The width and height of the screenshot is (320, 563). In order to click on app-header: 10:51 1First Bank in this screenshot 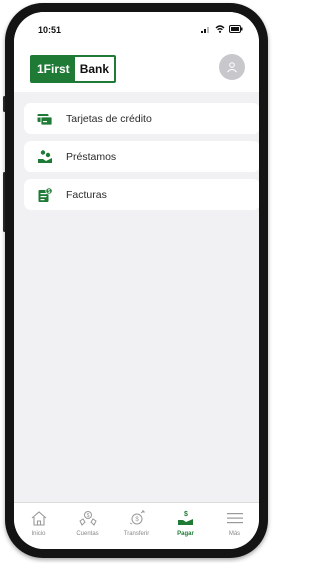, I will do `click(136, 52)`.